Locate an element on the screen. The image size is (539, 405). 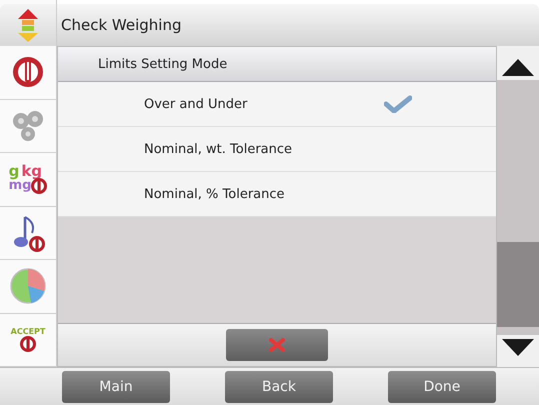
dialog-title: Limits Setting Mode is located at coordinates (163, 64).